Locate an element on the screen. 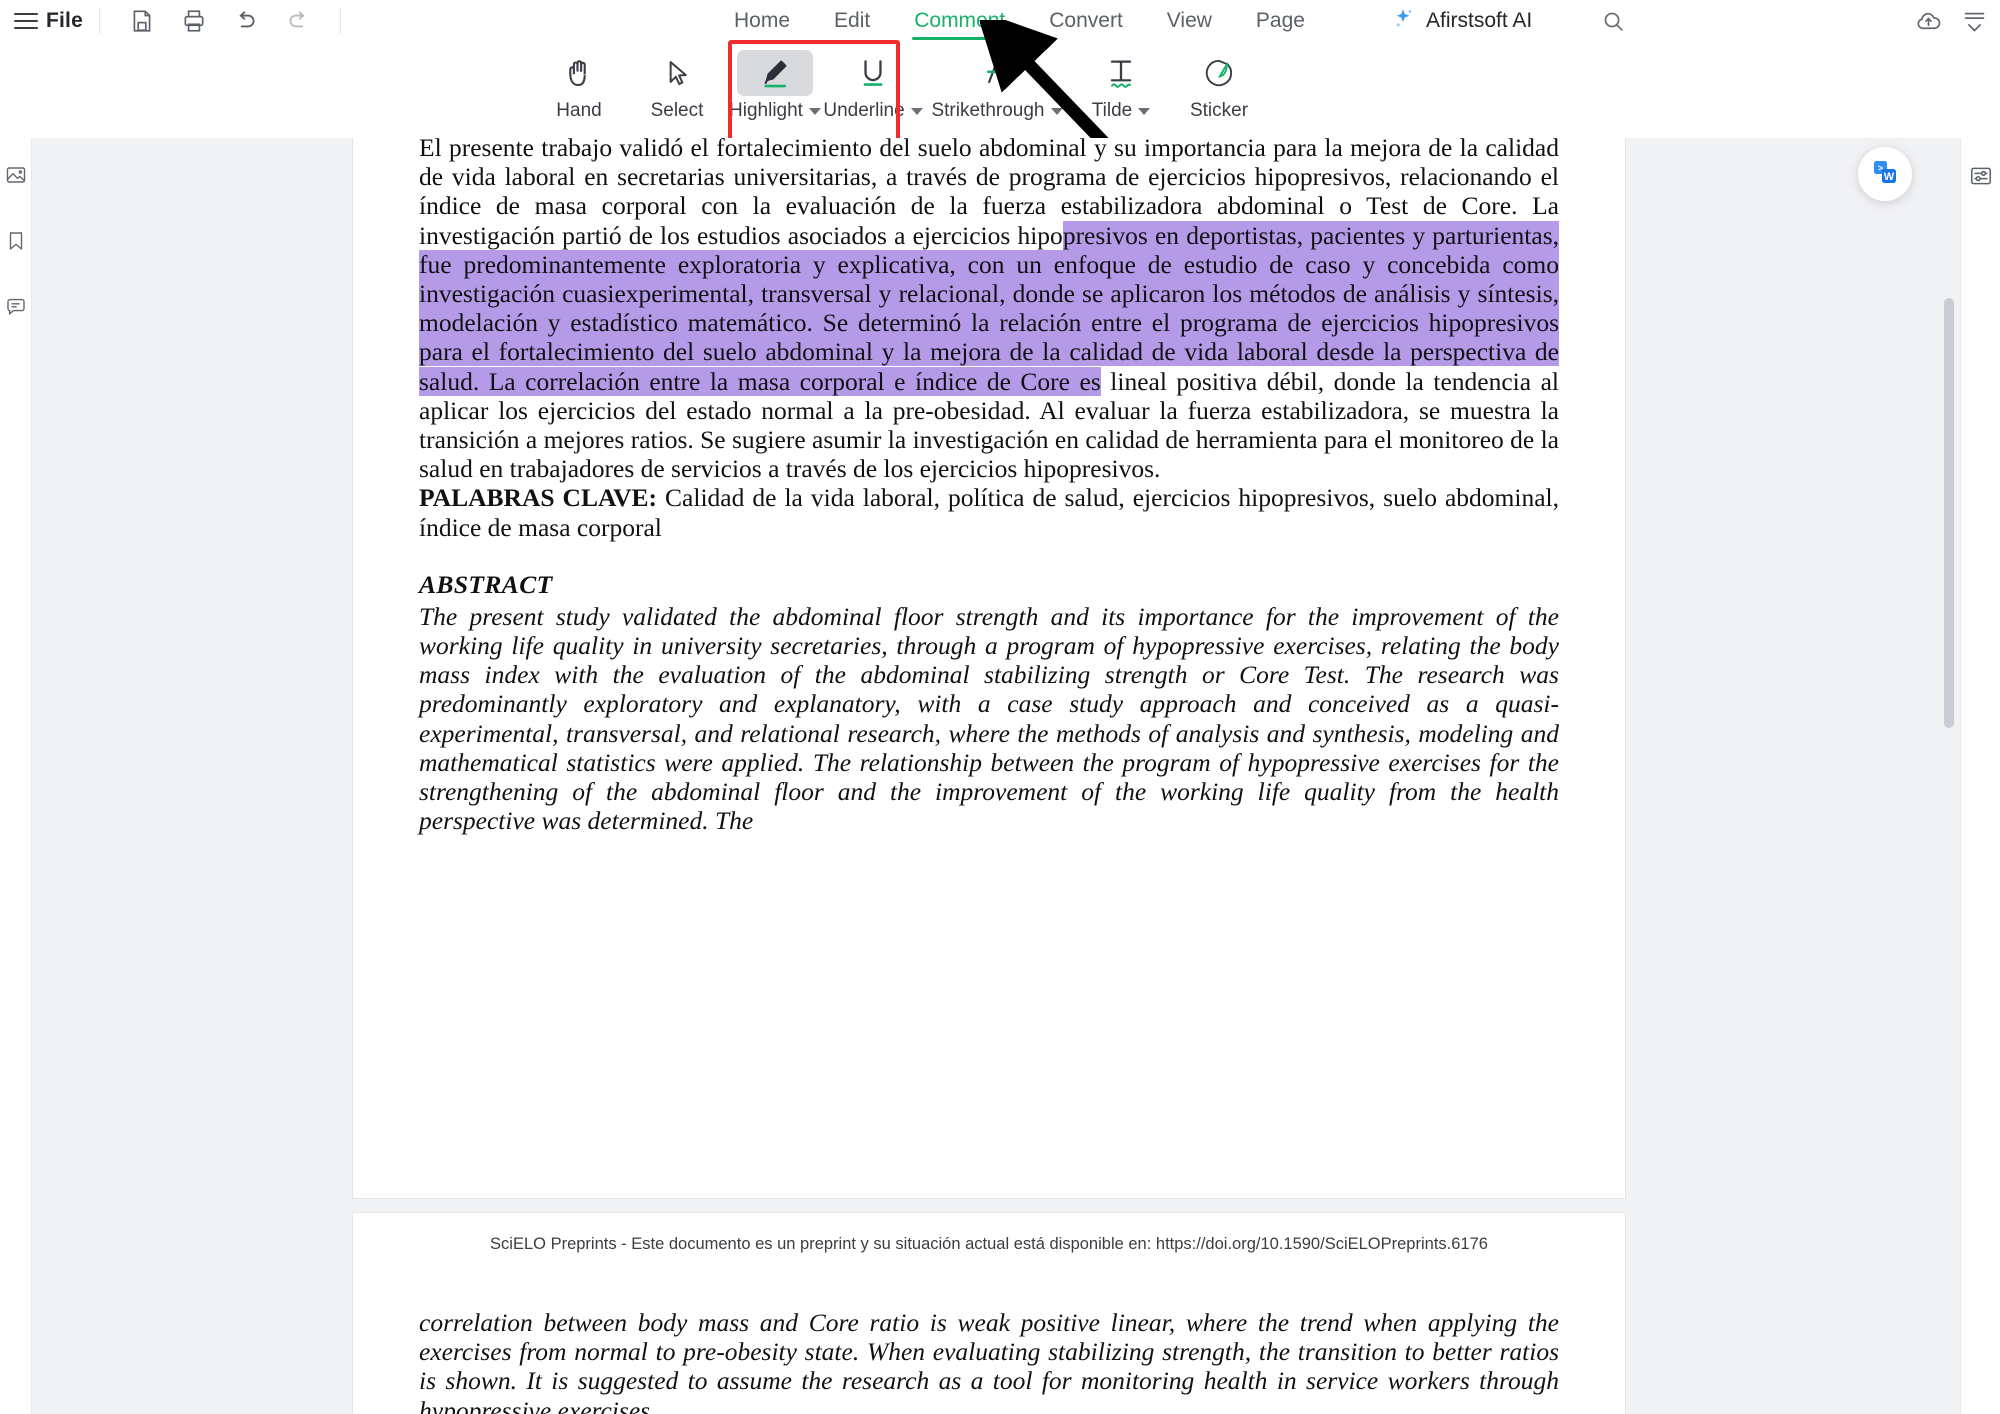 The height and width of the screenshot is (1414, 2000). strikethrough-icon is located at coordinates (997, 73).